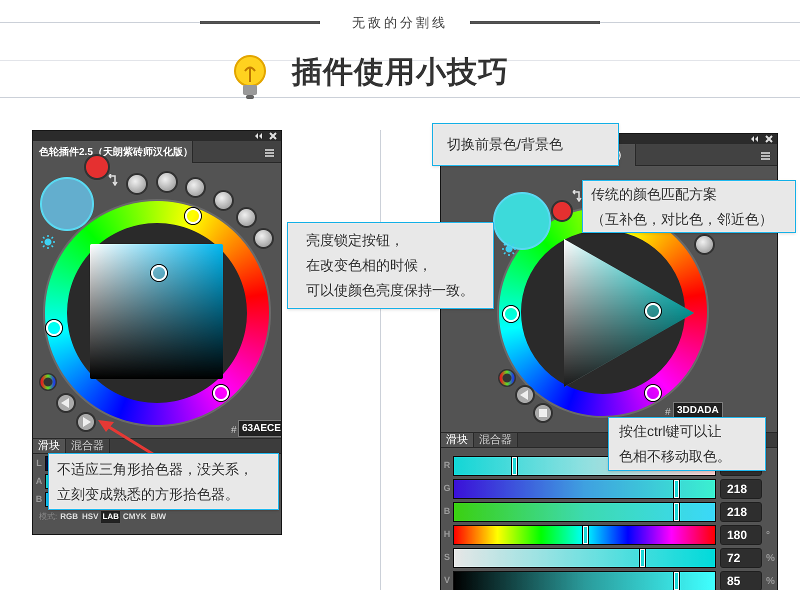  What do you see at coordinates (525, 144) in the screenshot?
I see `callout-tooltip: 切换前景色/背景色` at bounding box center [525, 144].